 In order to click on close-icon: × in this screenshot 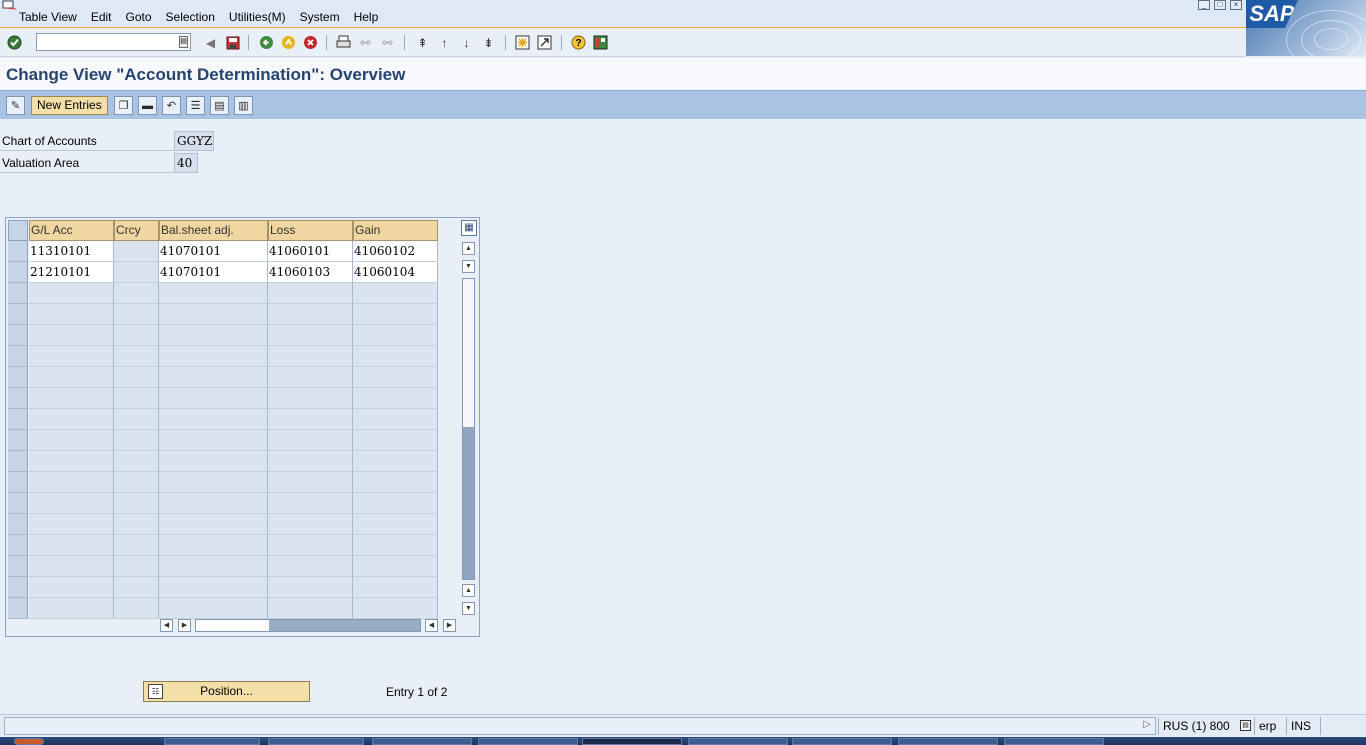, I will do `click(1236, 5)`.